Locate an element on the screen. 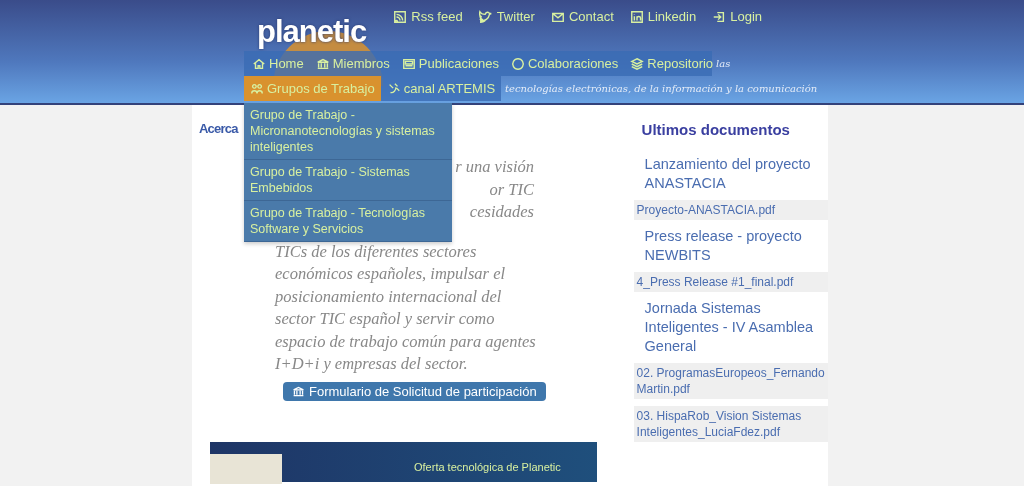 The image size is (1024, 486). file-link: 02. ProgramasEuropeos_Fernando Martin.pdf is located at coordinates (730, 381).